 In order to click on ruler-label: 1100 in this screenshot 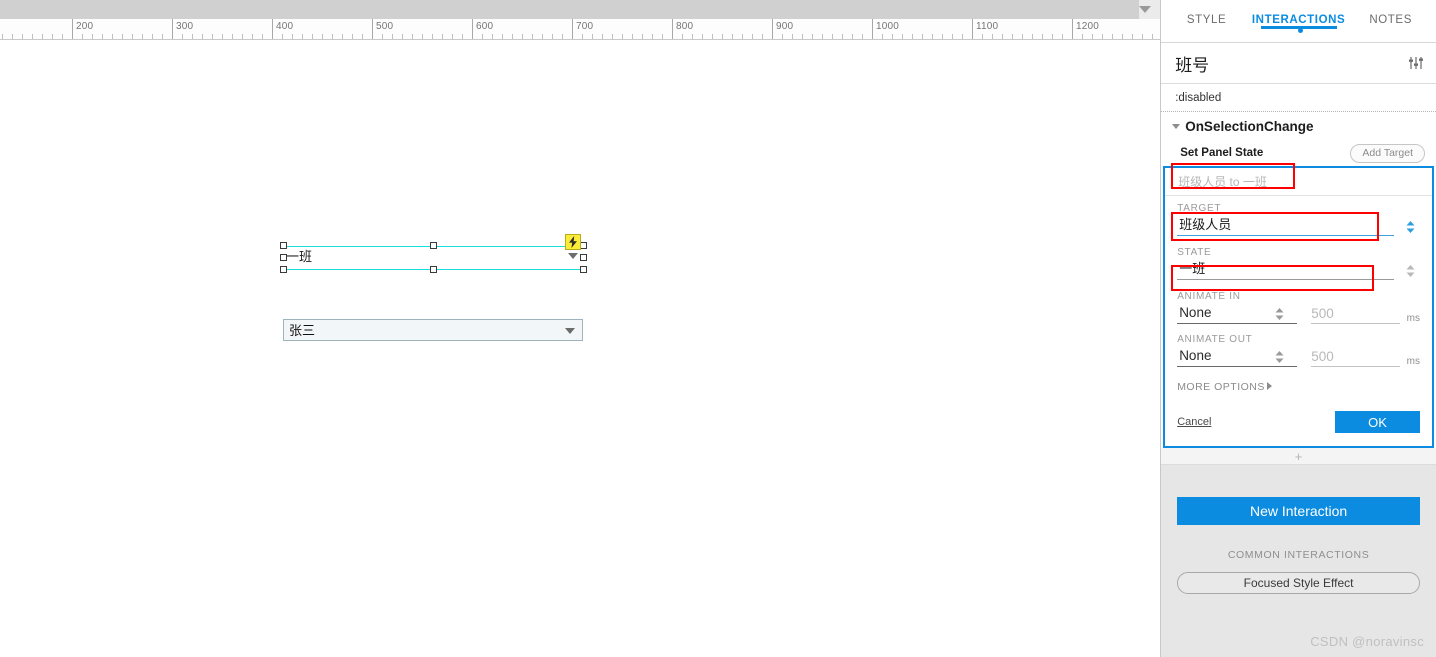, I will do `click(987, 26)`.